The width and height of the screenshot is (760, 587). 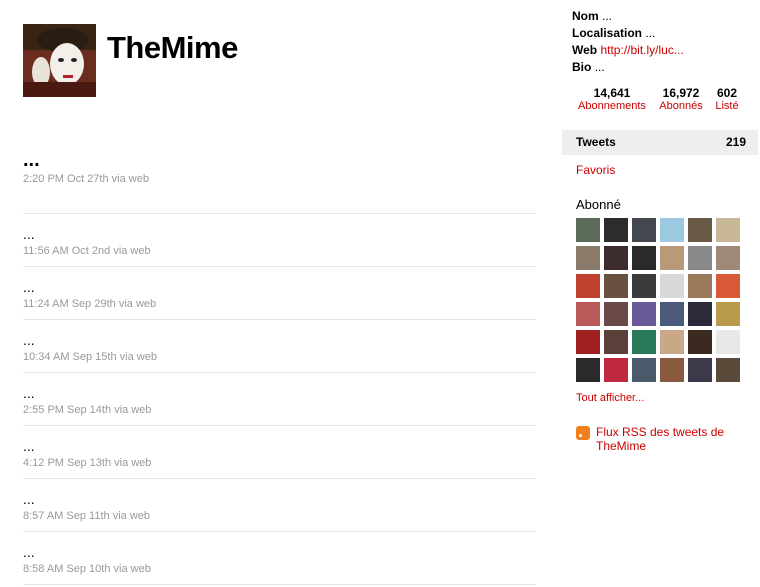 I want to click on tweet-meta: 8:57 AM Sep 11th via web, so click(x=279, y=516).